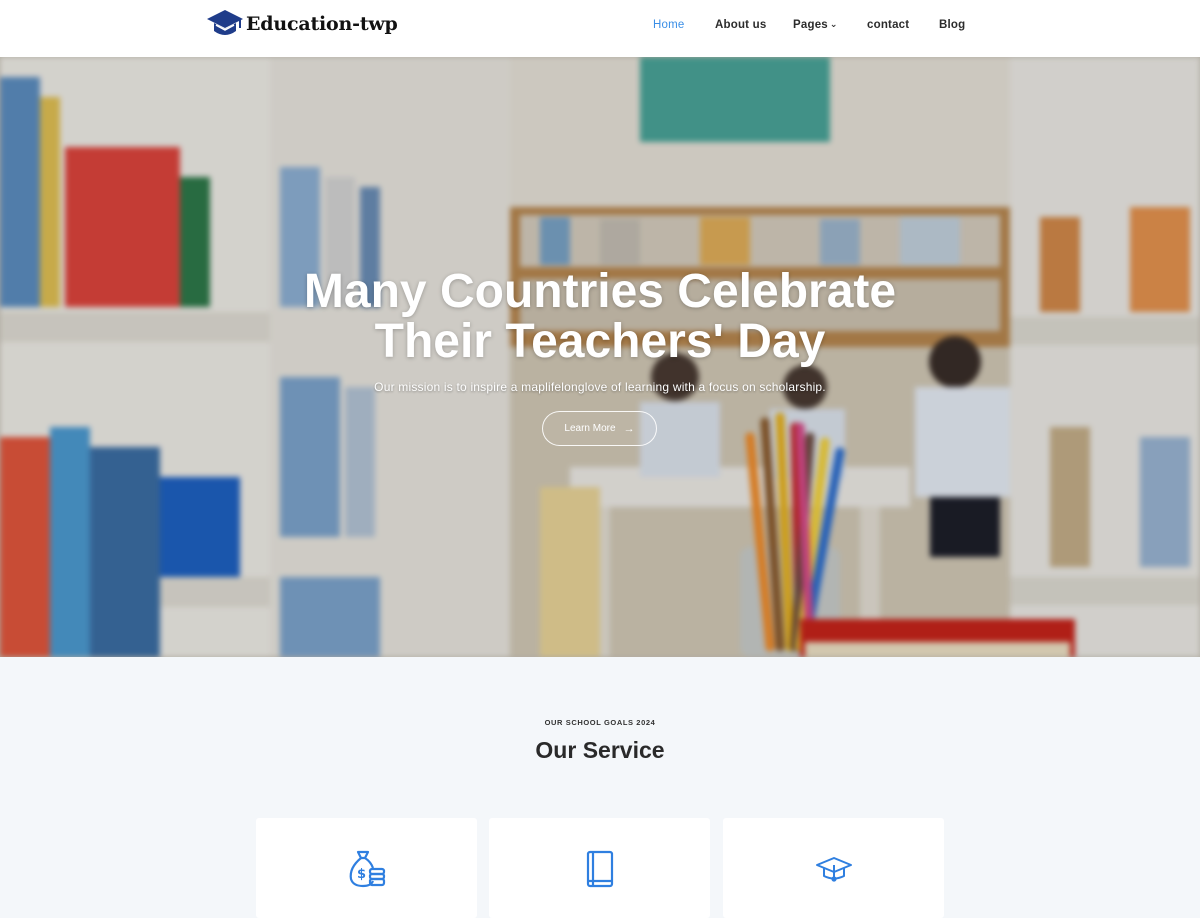 The image size is (1200, 918). Describe the element at coordinates (888, 25) in the screenshot. I see `nav-item-contact: contact` at that location.